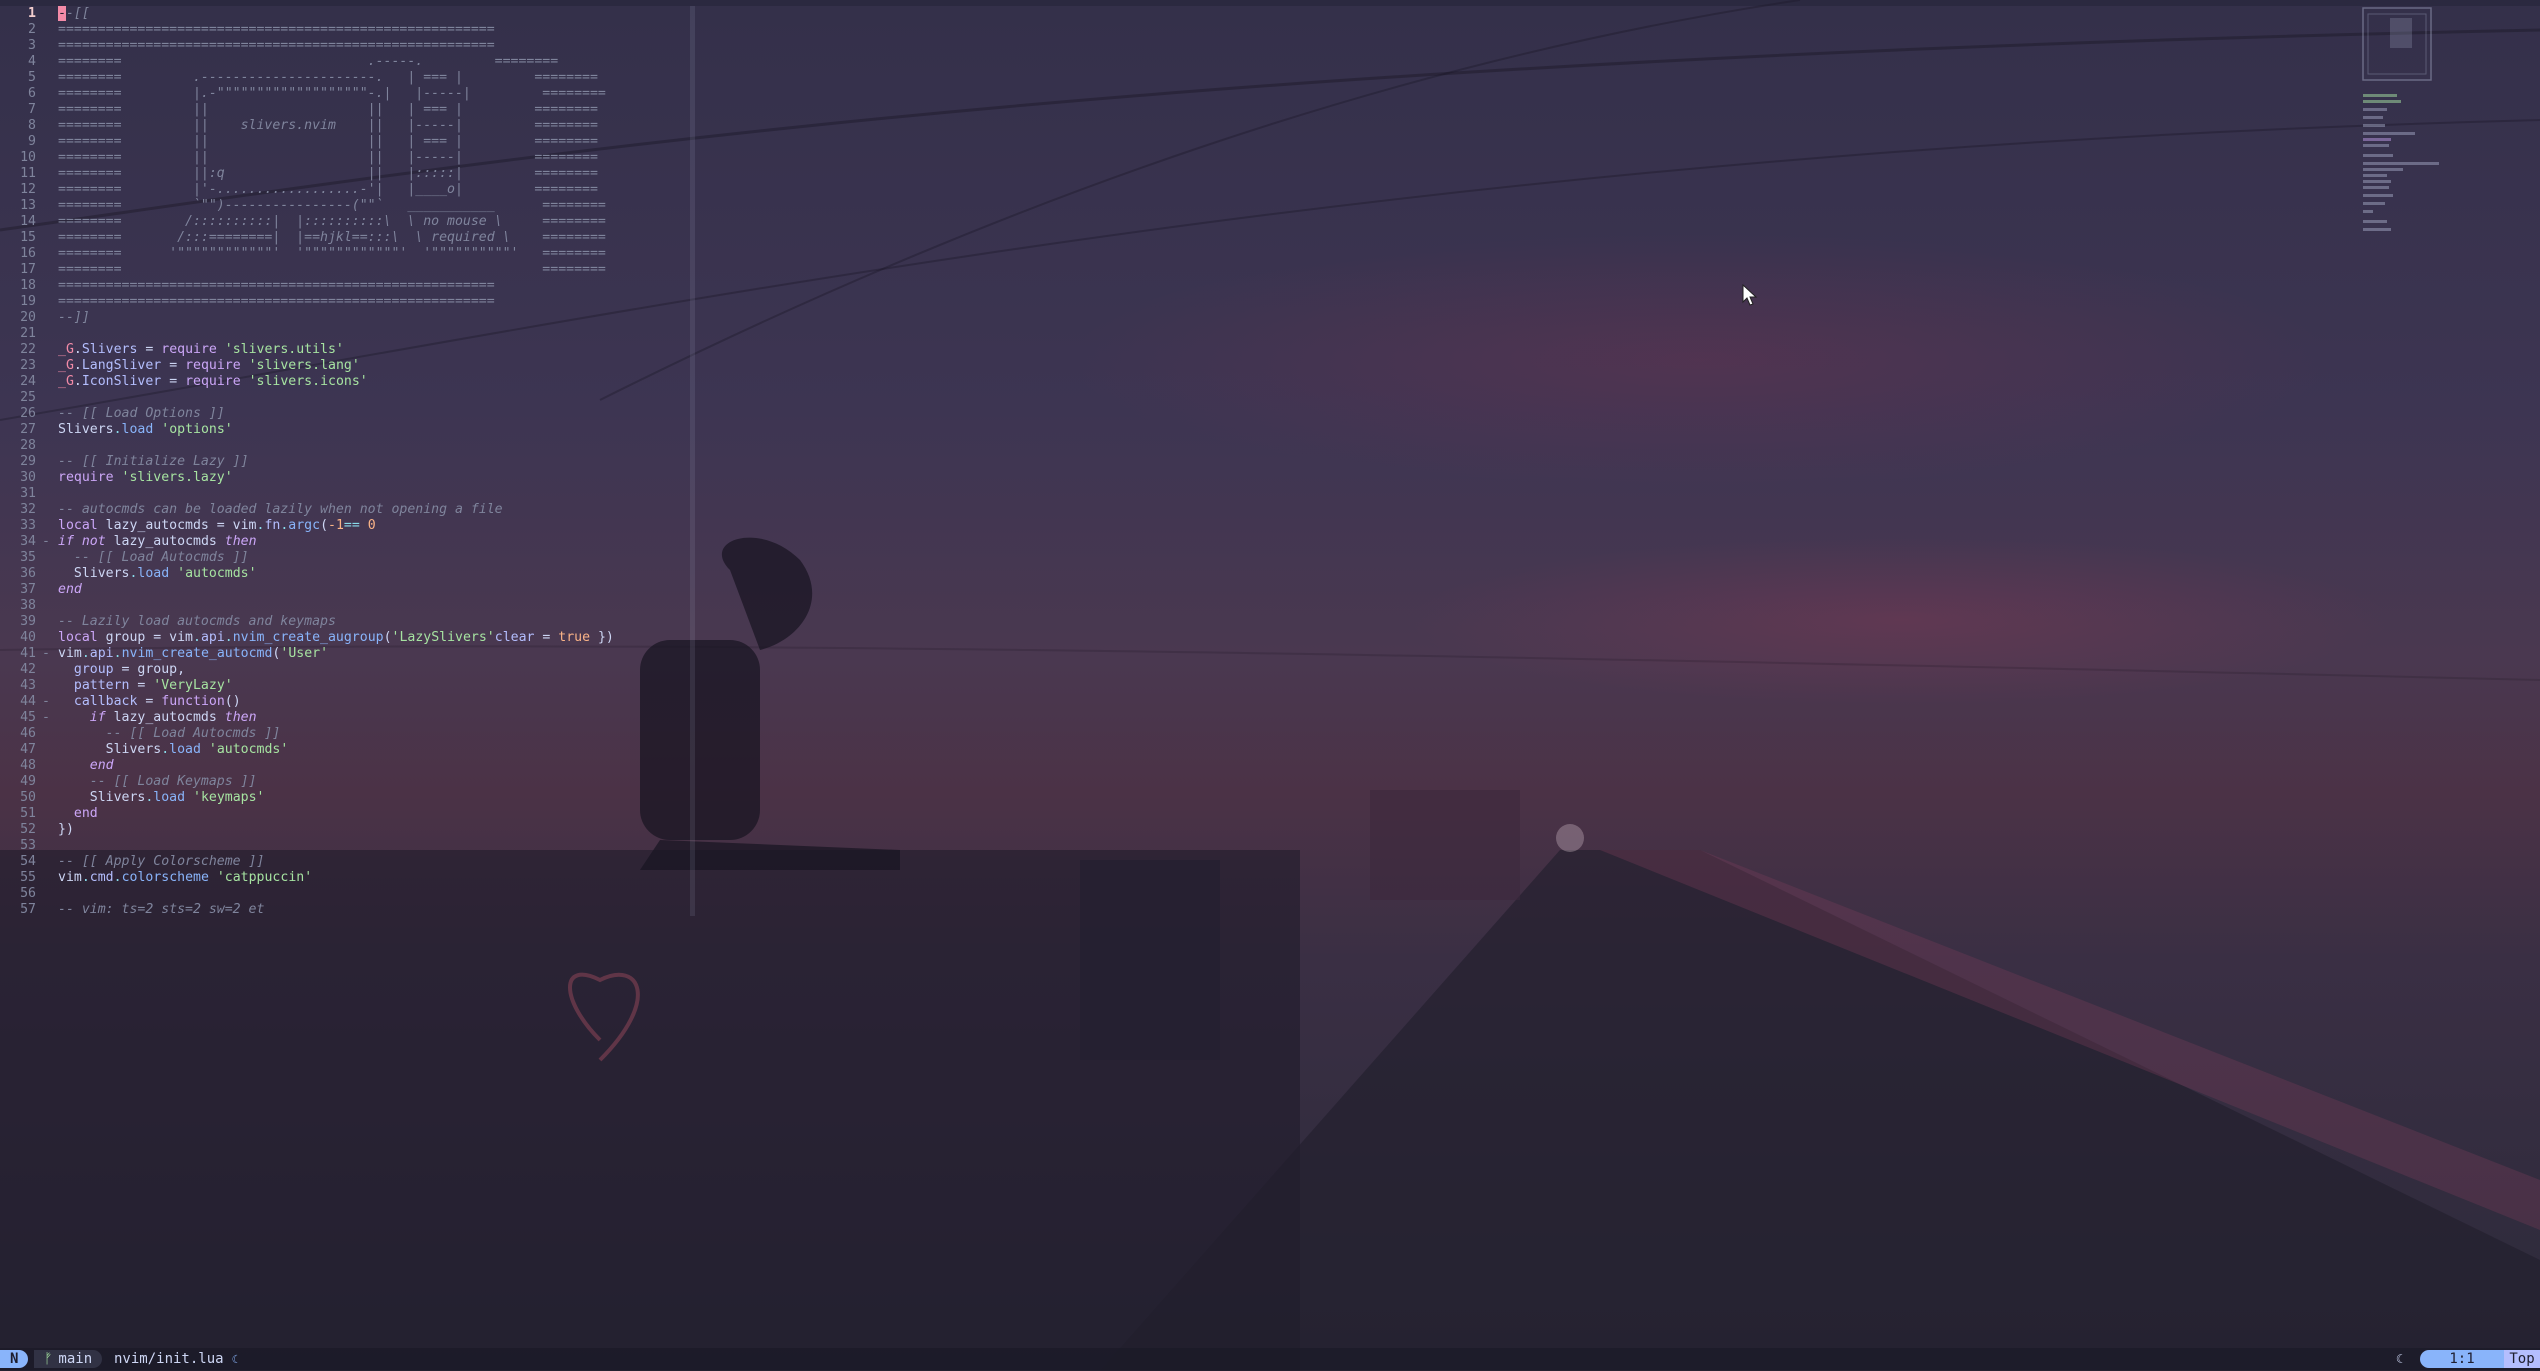 The image size is (2540, 1371). What do you see at coordinates (78, 525) in the screenshot?
I see `code-token: local` at bounding box center [78, 525].